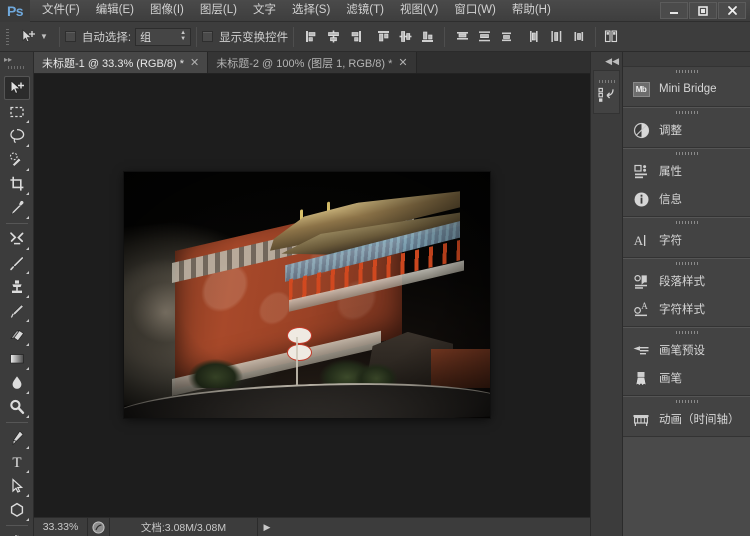 The image size is (750, 536). What do you see at coordinates (333, 37) in the screenshot?
I see `align-horizontal-centers-button` at bounding box center [333, 37].